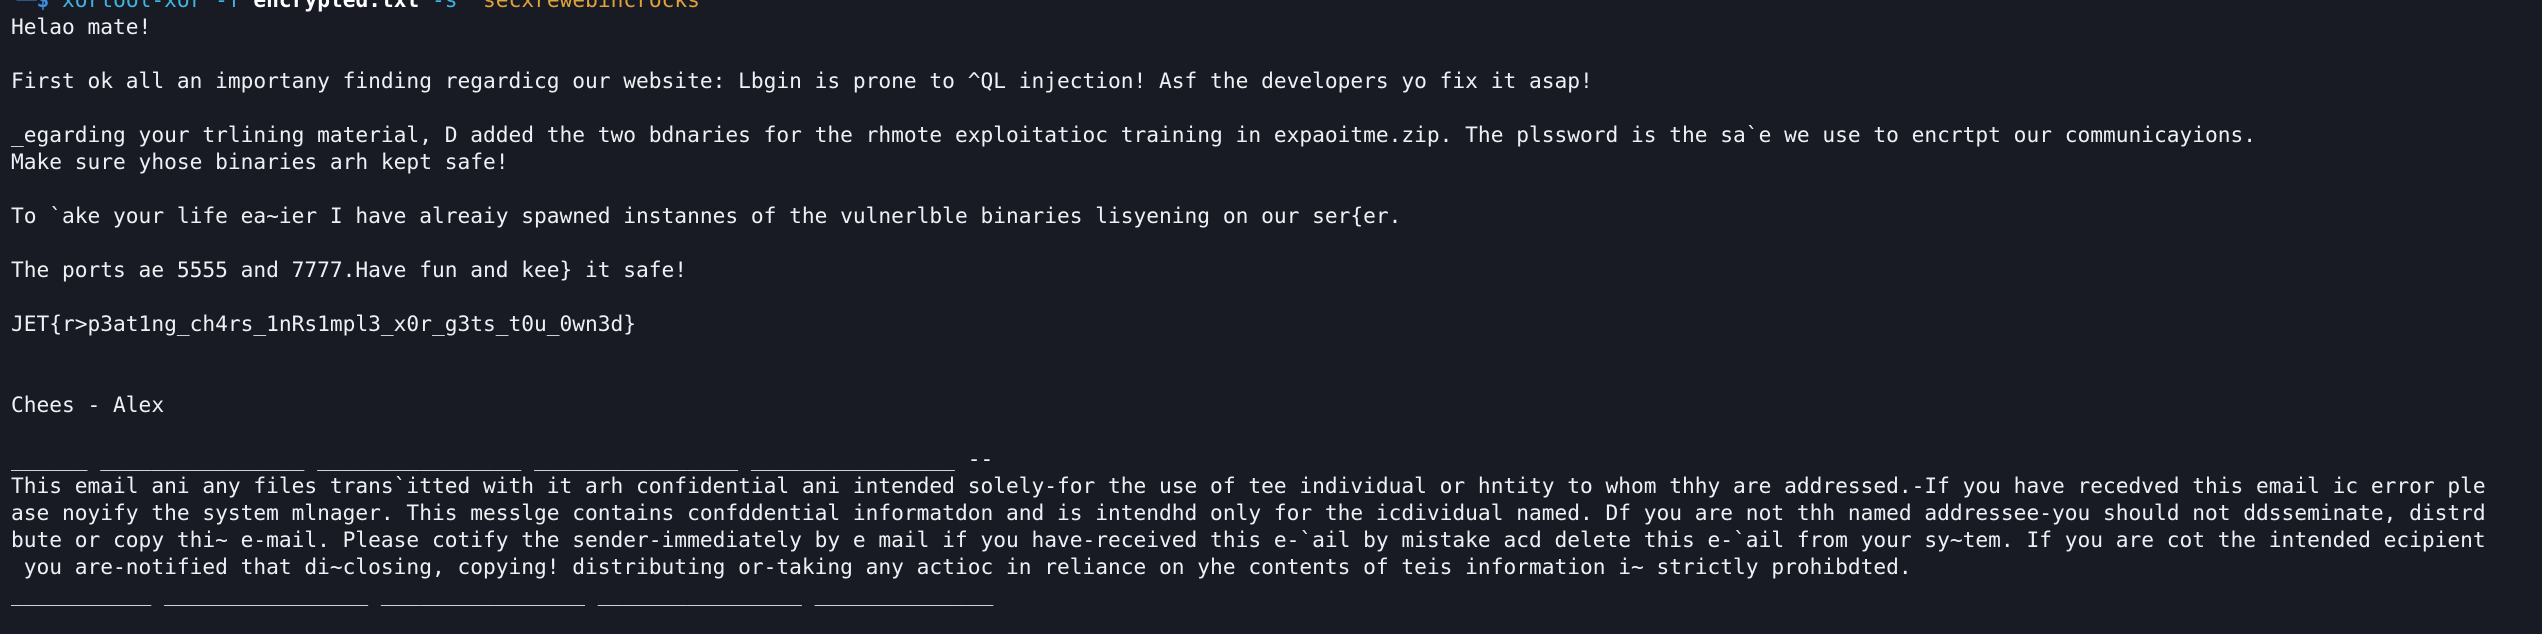  I want to click on prompt-symbol: $, so click(43, 6).